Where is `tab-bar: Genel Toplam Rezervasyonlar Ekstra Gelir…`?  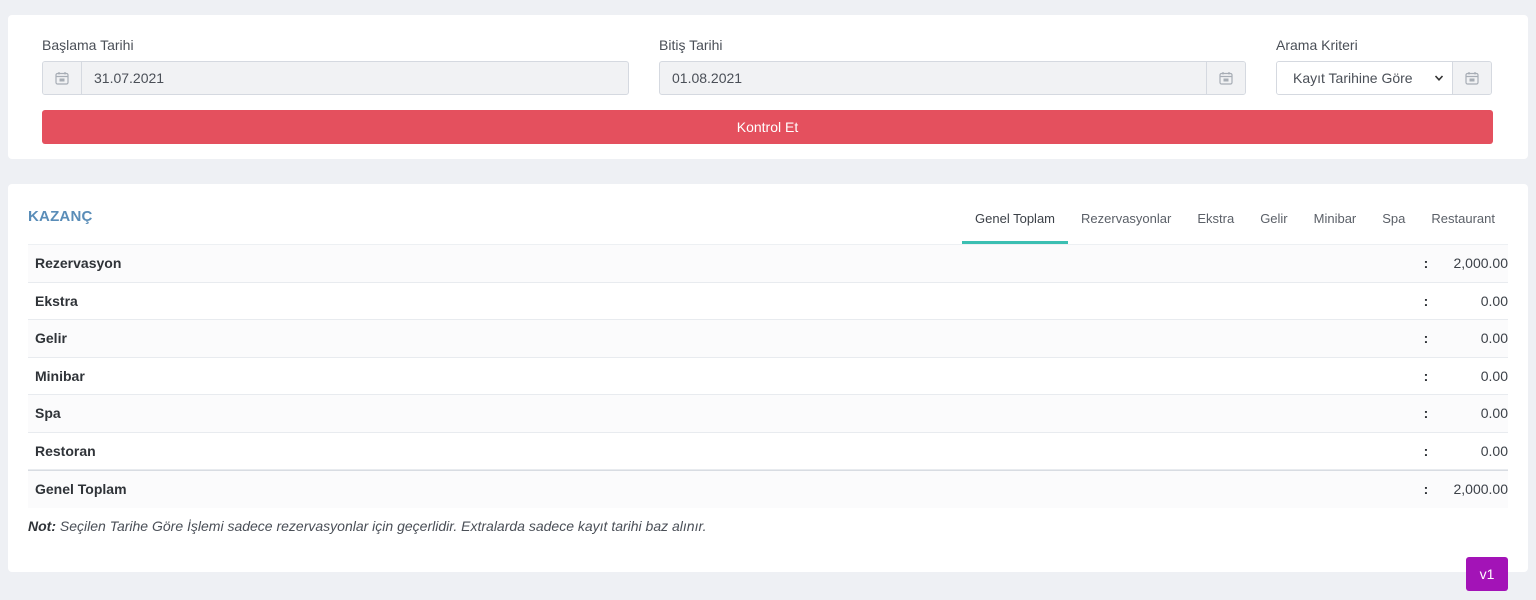 tab-bar: Genel Toplam Rezervasyonlar Ekstra Gelir… is located at coordinates (1235, 224).